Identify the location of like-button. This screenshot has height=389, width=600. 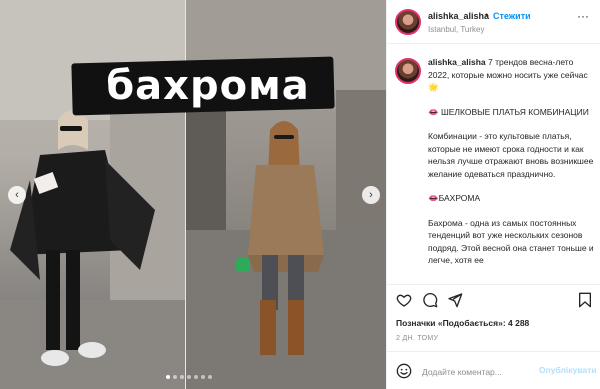
(404, 300).